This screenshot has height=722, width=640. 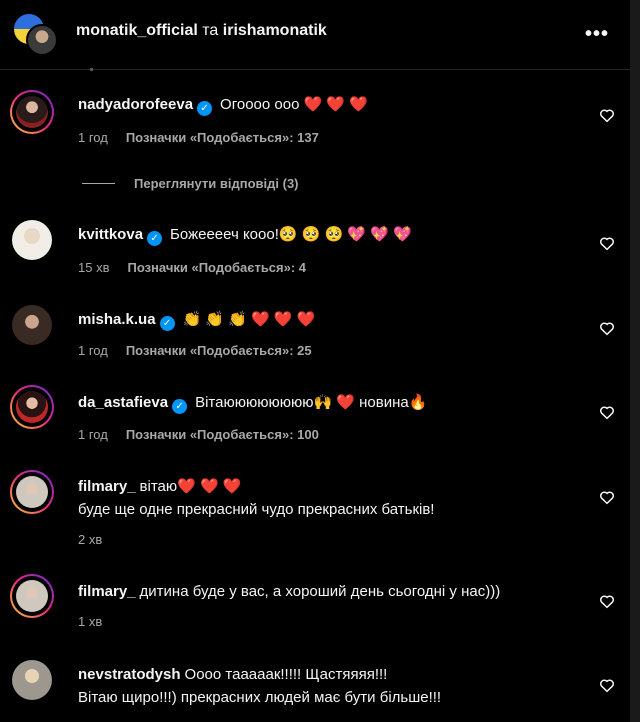 I want to click on view-replies-button: Переглянути відповіді (3), so click(x=190, y=183).